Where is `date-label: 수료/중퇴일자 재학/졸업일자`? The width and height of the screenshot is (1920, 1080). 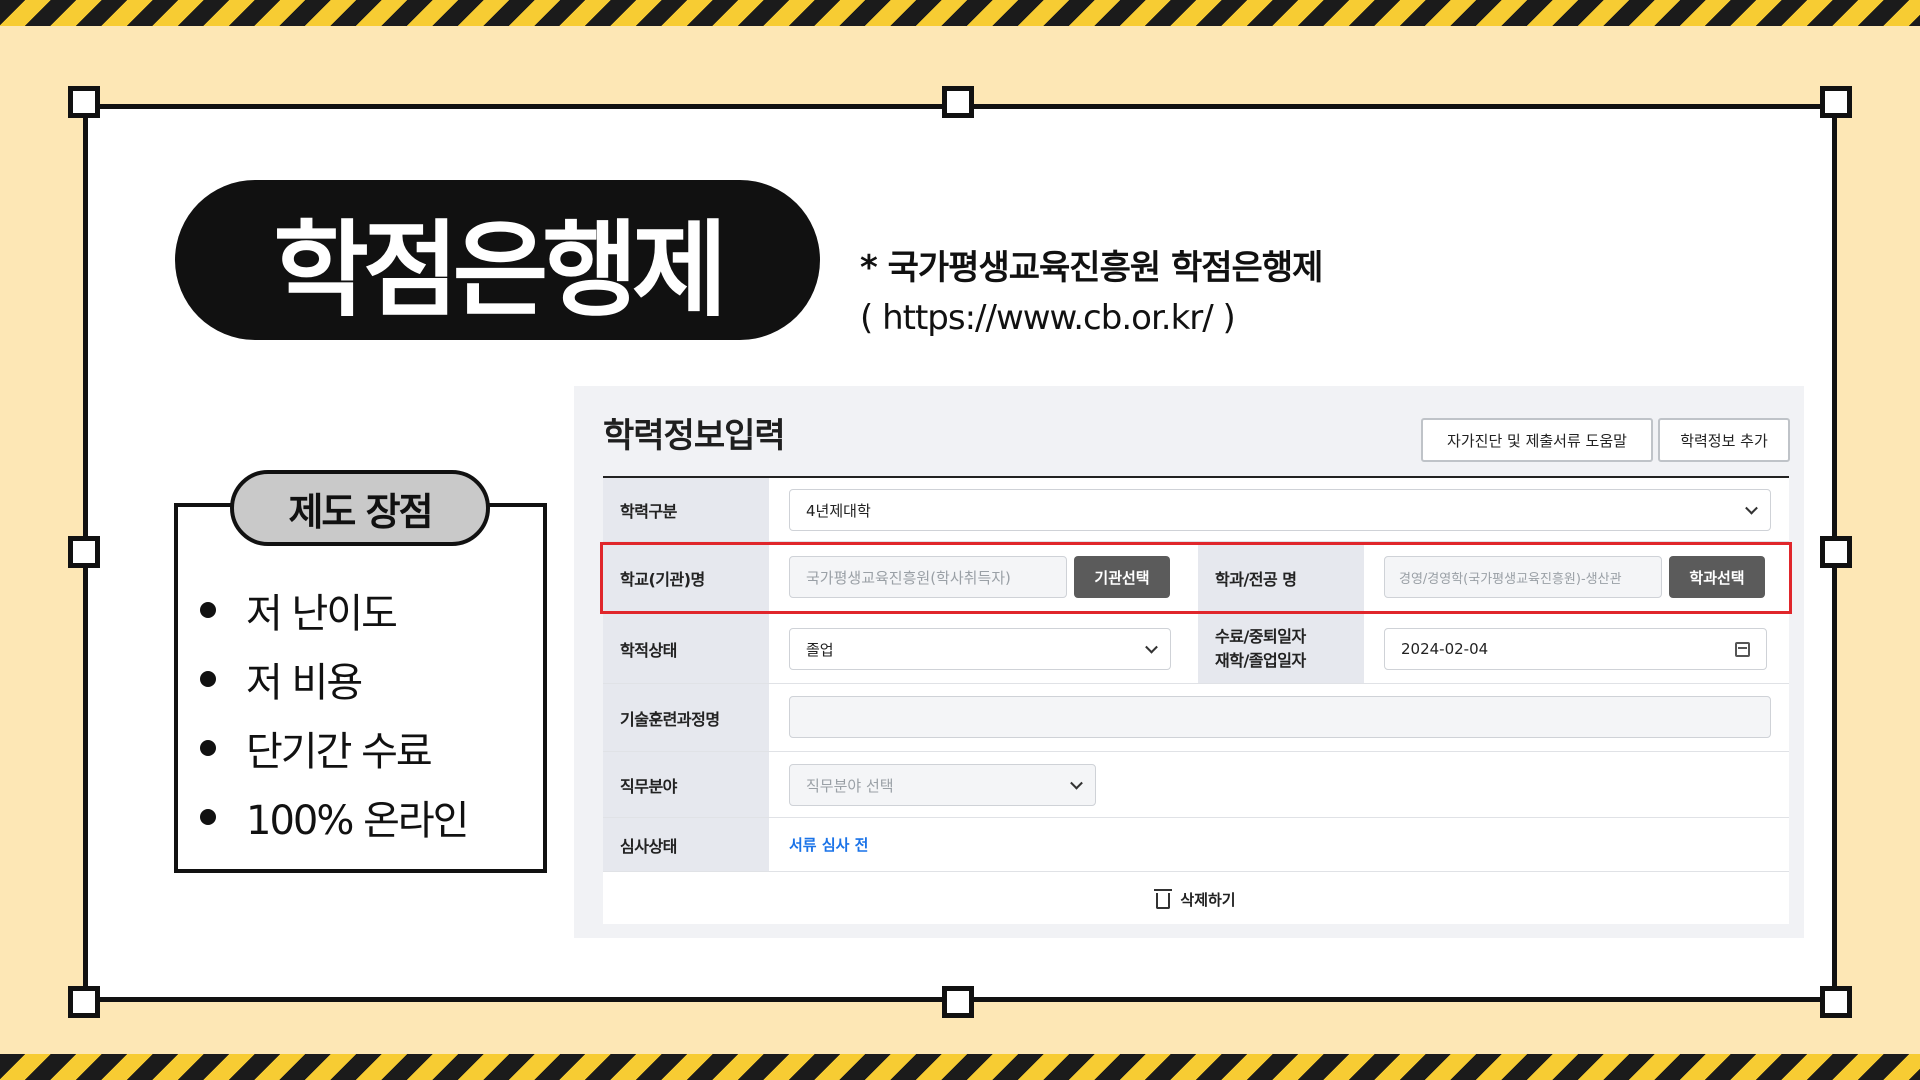 date-label: 수료/중퇴일자 재학/졸업일자 is located at coordinates (1281, 648).